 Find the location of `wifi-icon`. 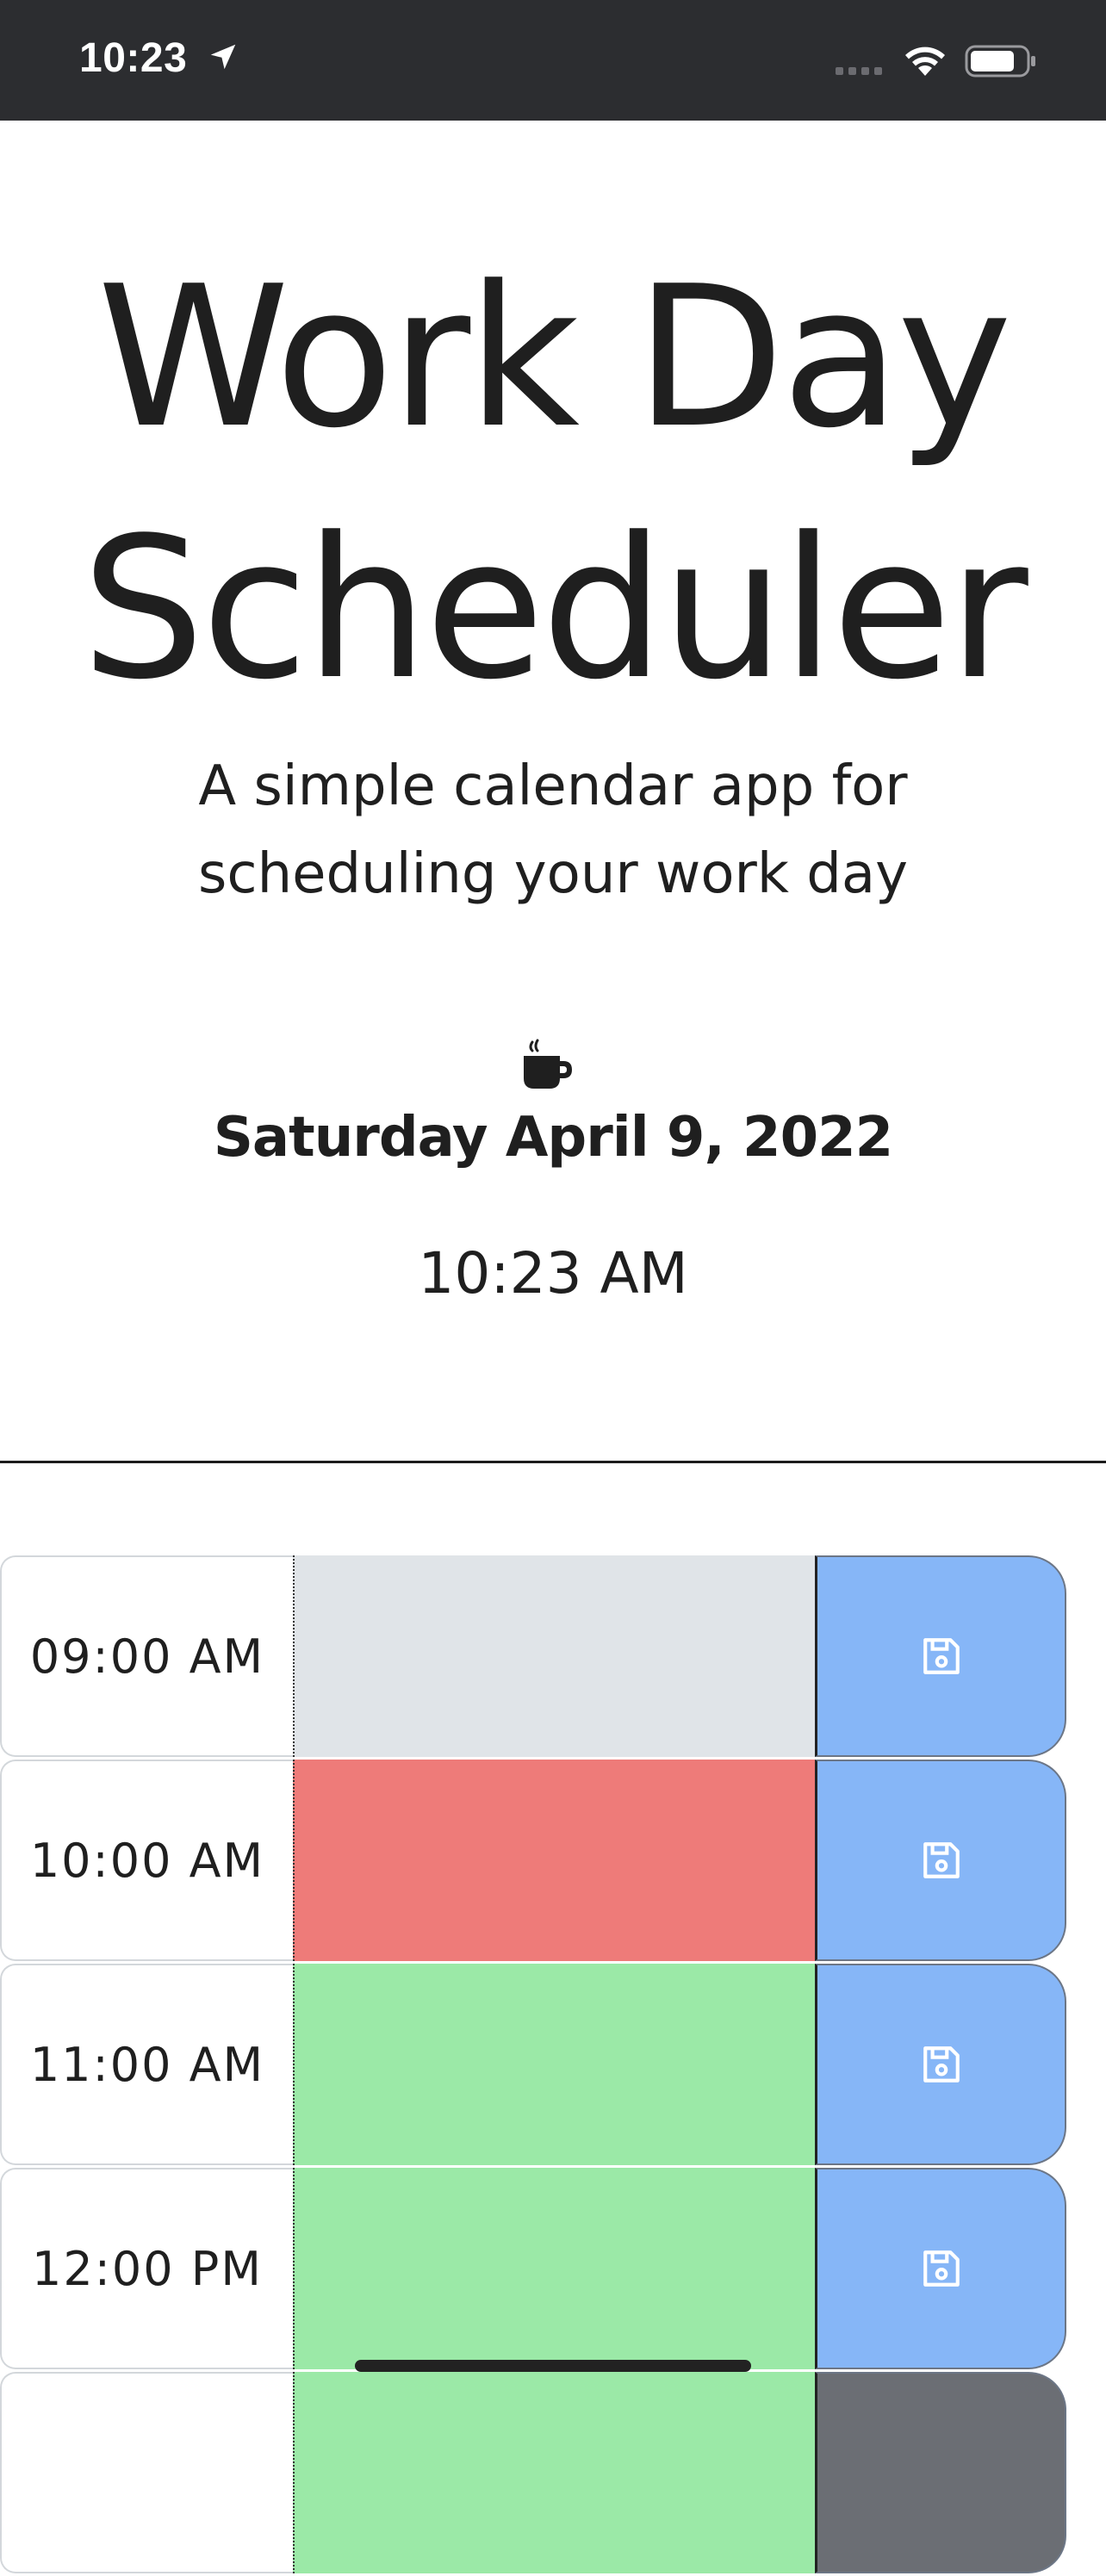

wifi-icon is located at coordinates (925, 62).